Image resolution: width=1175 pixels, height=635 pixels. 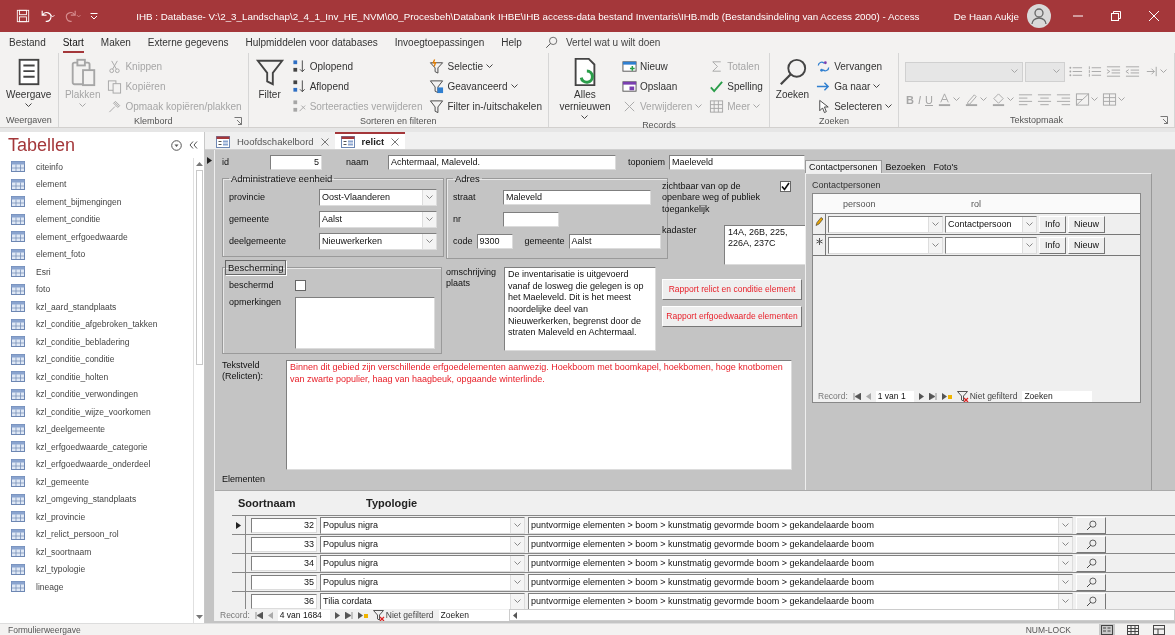 What do you see at coordinates (854, 86) in the screenshot?
I see `goto-button: Ga naar` at bounding box center [854, 86].